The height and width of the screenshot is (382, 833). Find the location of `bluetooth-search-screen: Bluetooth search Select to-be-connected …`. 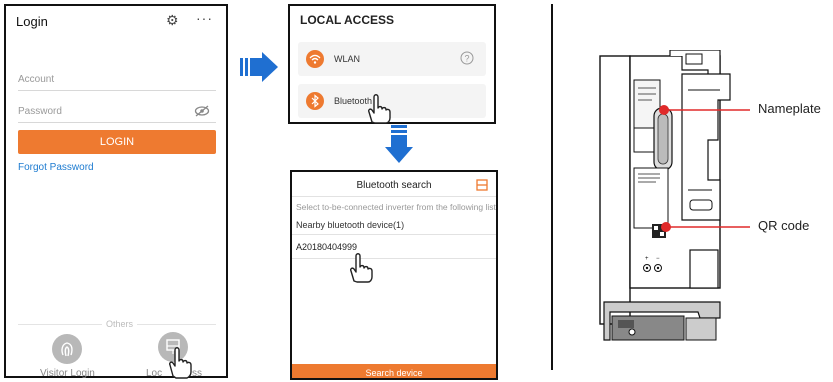

bluetooth-search-screen: Bluetooth search Select to-be-connected … is located at coordinates (394, 275).